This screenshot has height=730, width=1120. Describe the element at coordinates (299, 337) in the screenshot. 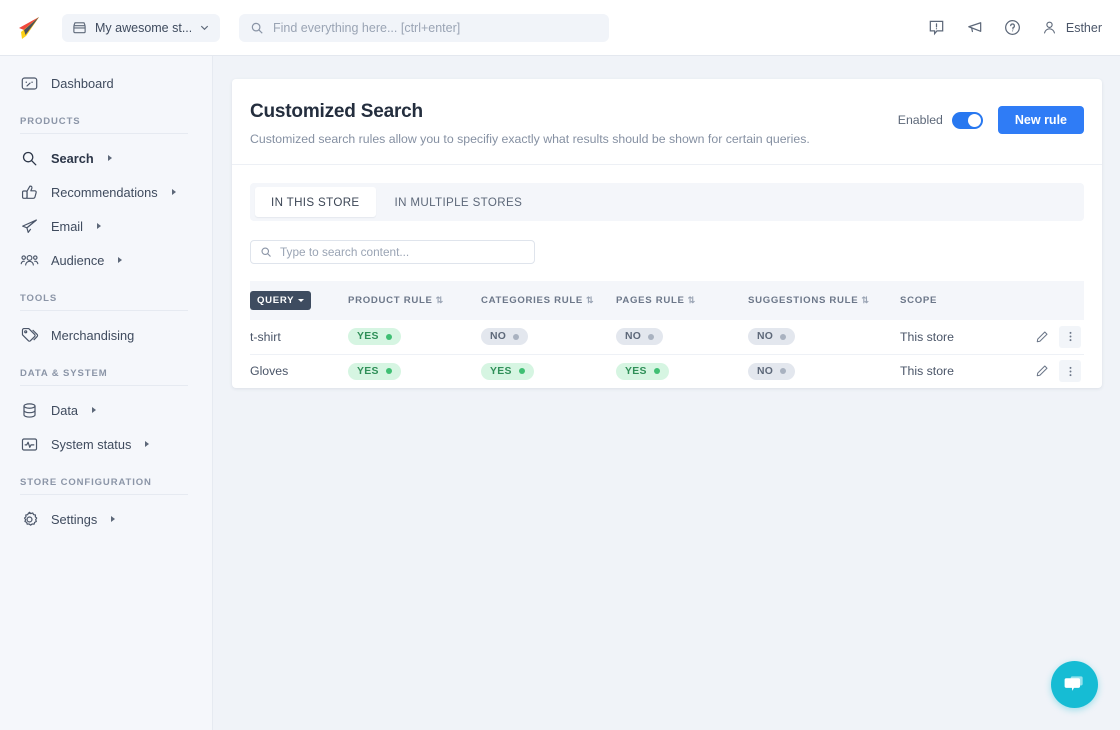

I see `cell-query: t-shirt` at that location.